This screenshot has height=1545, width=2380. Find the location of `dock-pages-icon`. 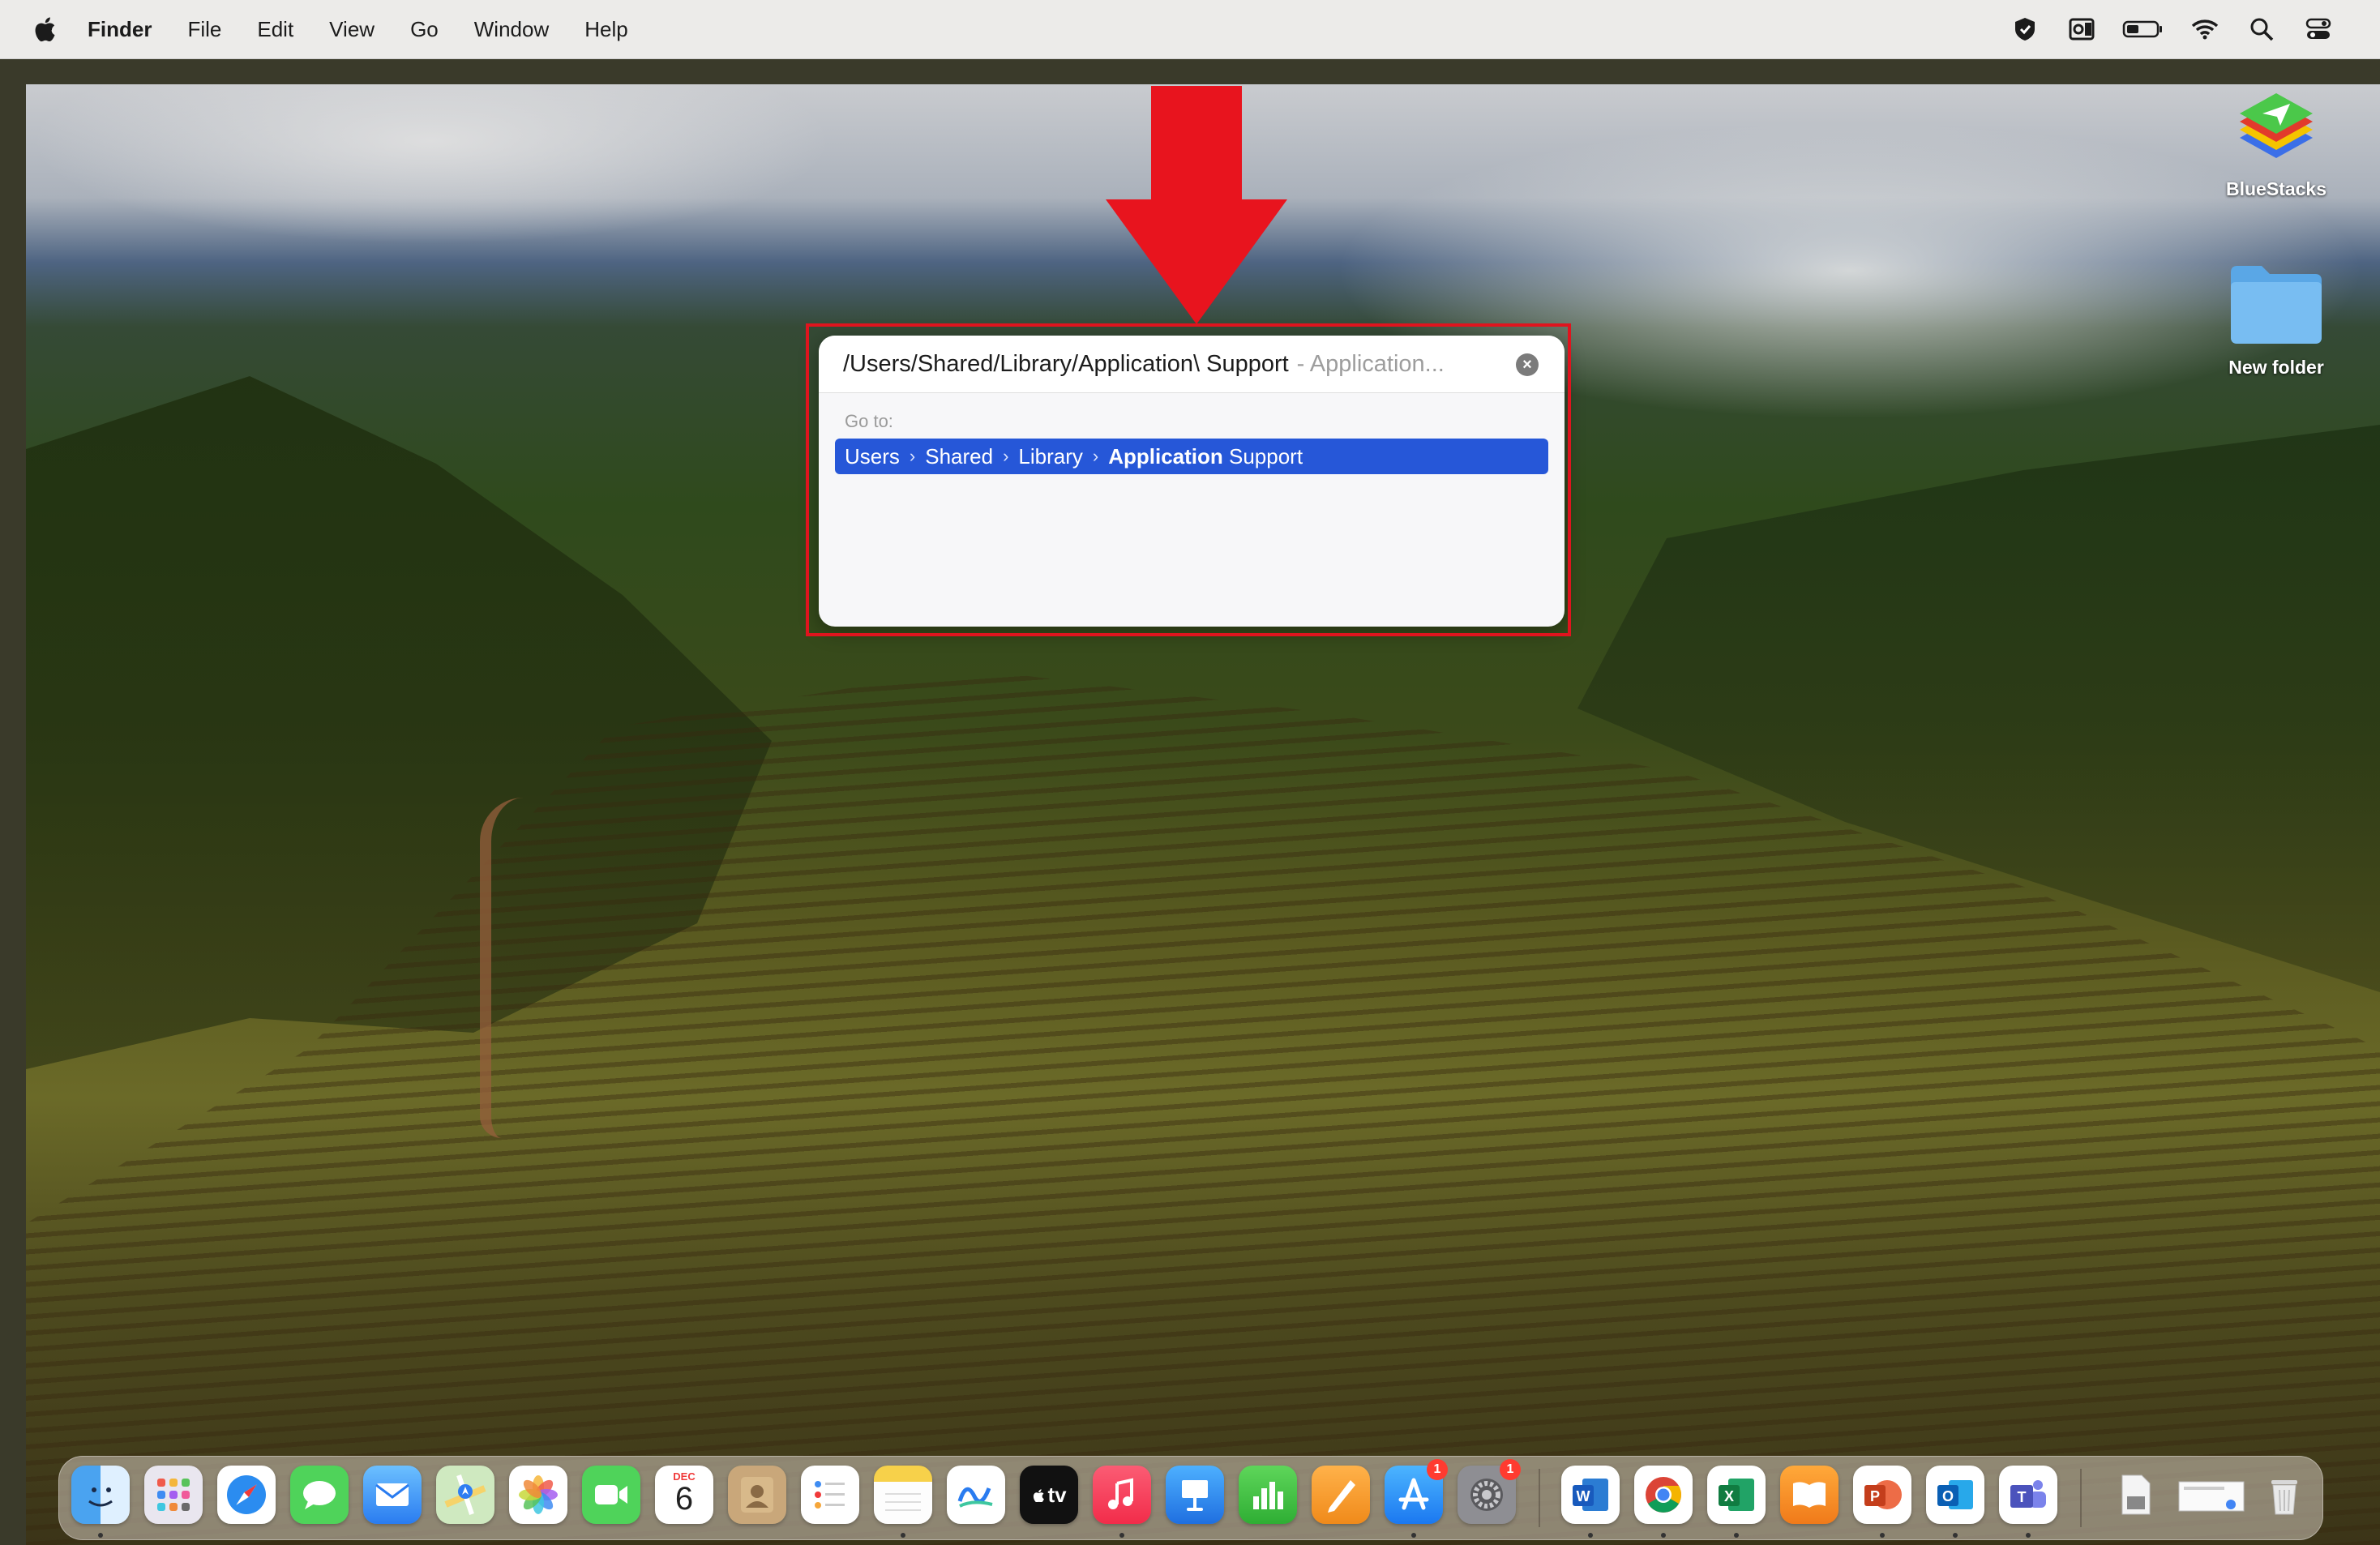

dock-pages-icon is located at coordinates (1341, 1495).